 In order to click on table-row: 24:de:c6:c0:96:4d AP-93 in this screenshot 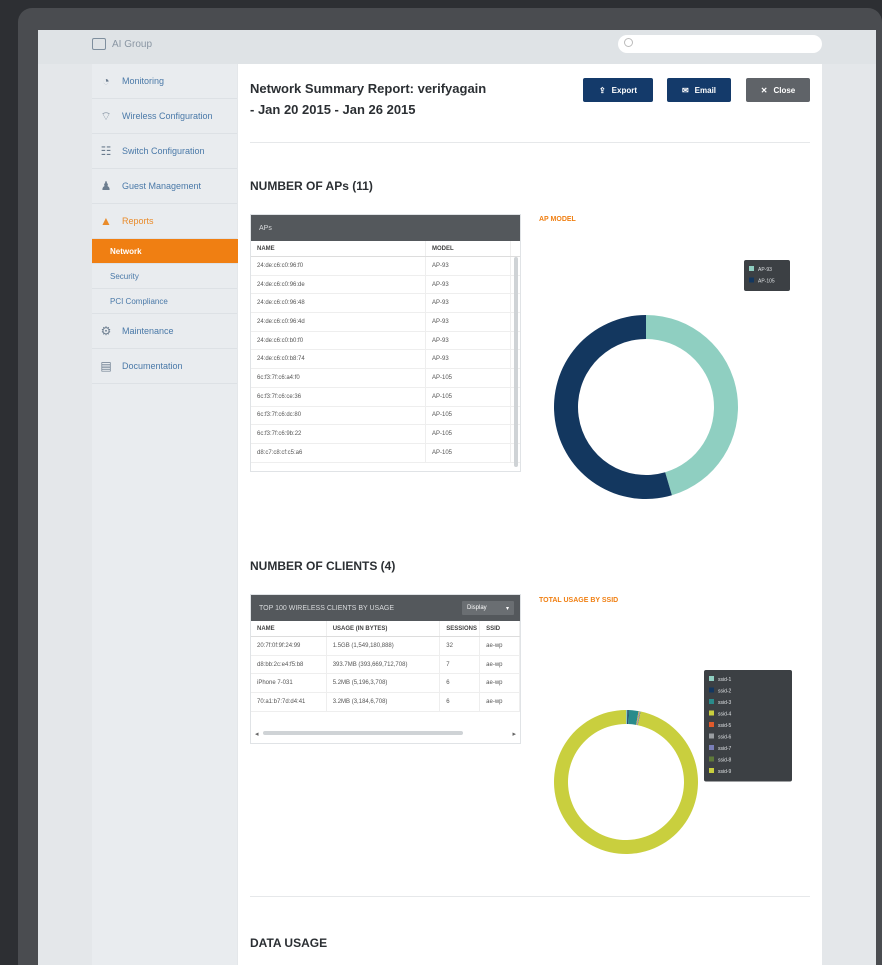, I will do `click(385, 322)`.